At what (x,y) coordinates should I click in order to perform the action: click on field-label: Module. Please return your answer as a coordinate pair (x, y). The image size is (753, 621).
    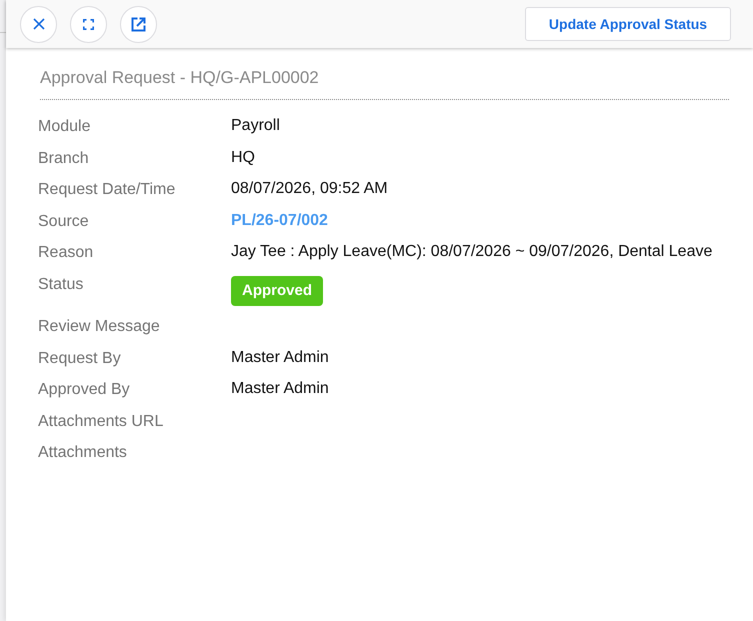
    Looking at the image, I should click on (65, 127).